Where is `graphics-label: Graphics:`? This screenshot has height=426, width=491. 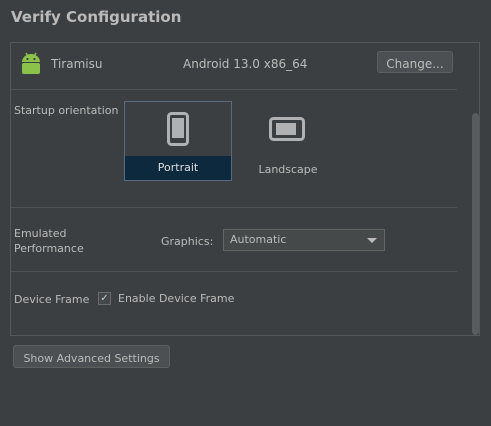 graphics-label: Graphics: is located at coordinates (187, 241).